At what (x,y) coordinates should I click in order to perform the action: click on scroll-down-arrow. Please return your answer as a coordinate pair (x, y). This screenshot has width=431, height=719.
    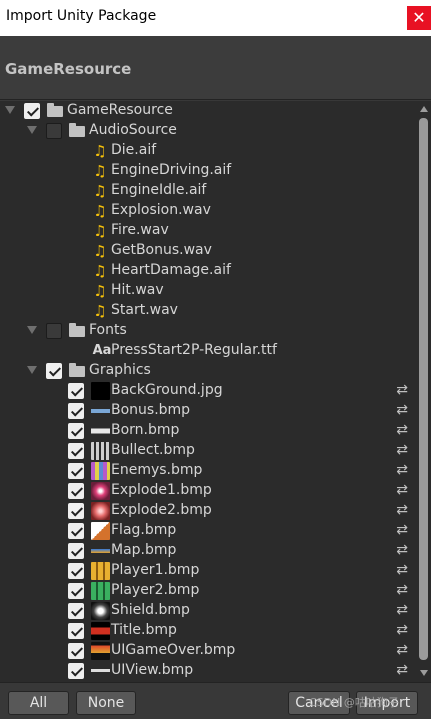
    Looking at the image, I should click on (424, 673).